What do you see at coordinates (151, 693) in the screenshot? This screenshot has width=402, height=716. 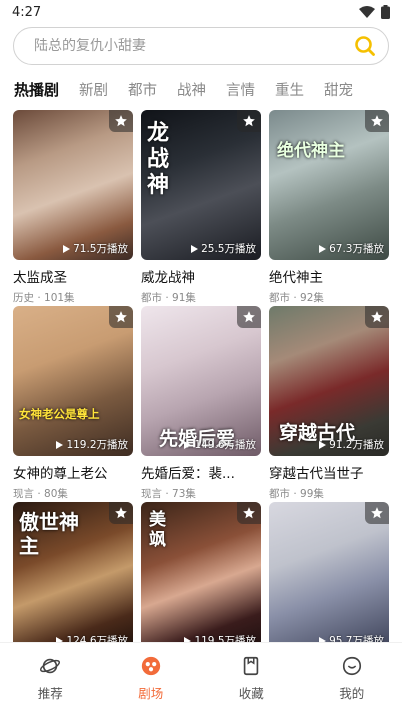 I see `nav-label: 剧场` at bounding box center [151, 693].